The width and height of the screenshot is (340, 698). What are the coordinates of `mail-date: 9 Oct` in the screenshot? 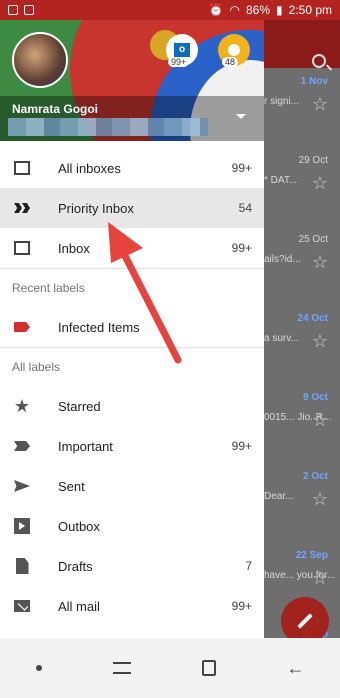 It's located at (315, 397).